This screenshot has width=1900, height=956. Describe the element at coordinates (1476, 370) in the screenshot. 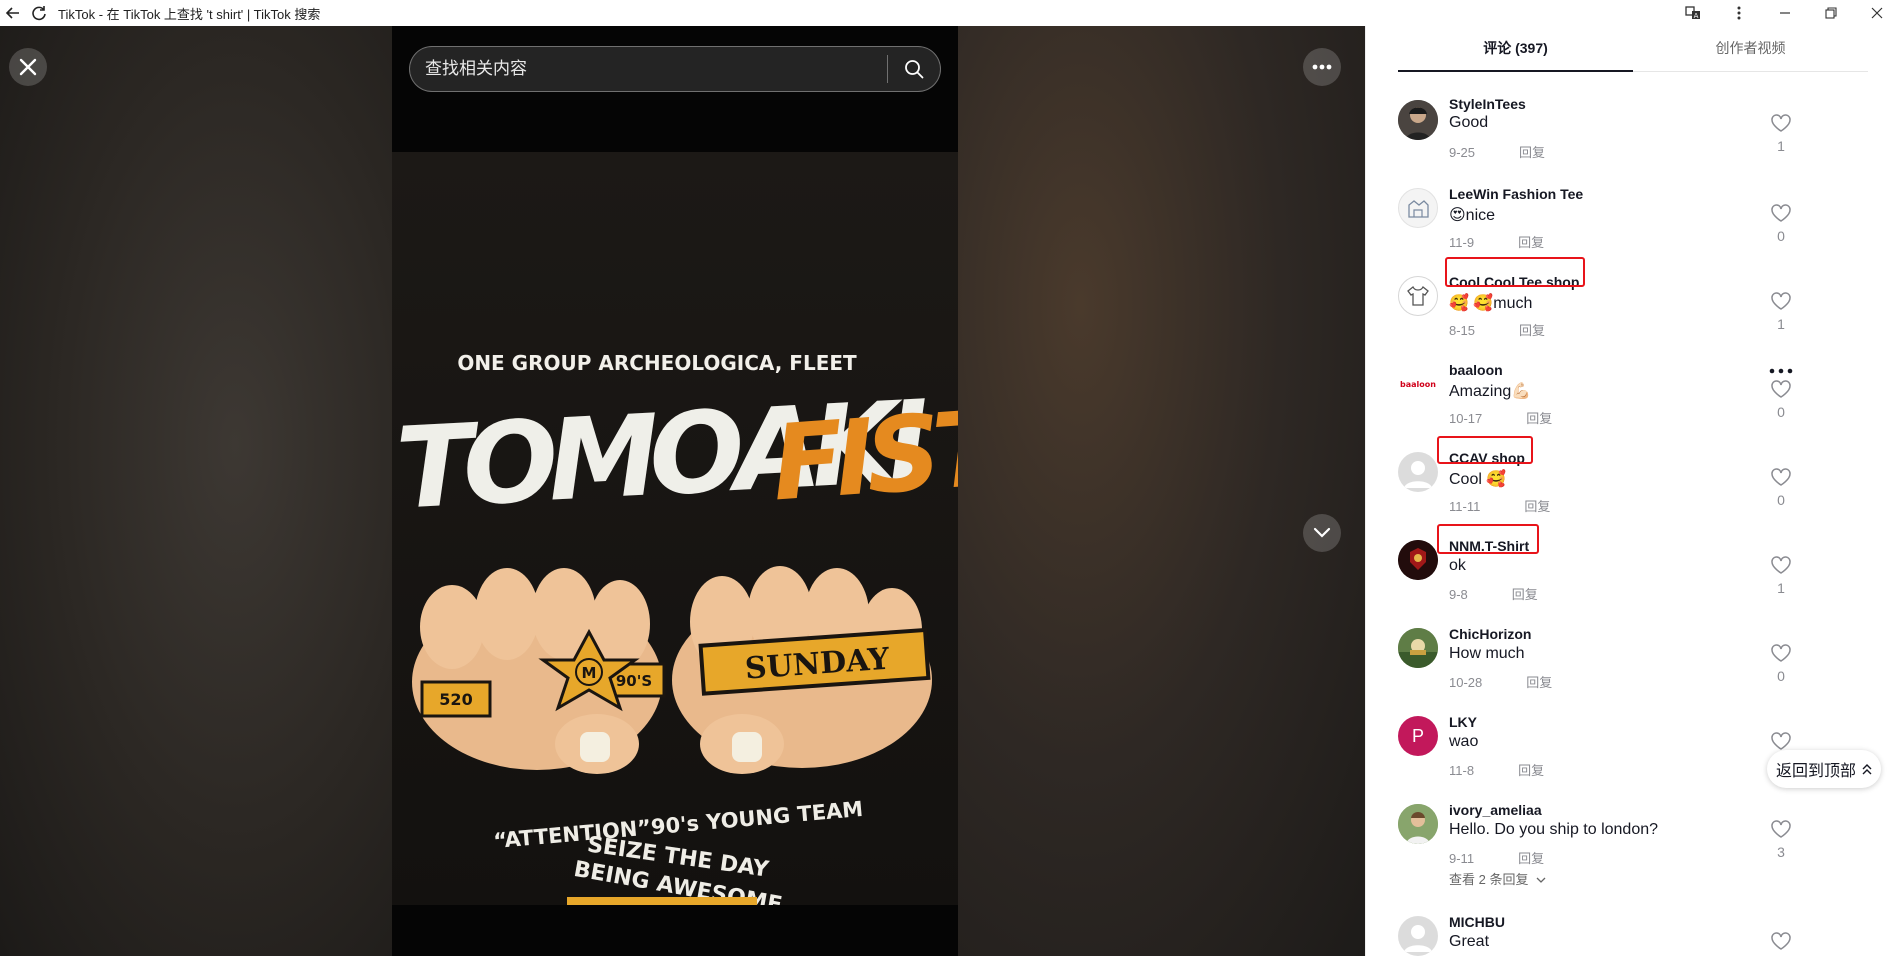

I see `comment-username: baaloon` at that location.